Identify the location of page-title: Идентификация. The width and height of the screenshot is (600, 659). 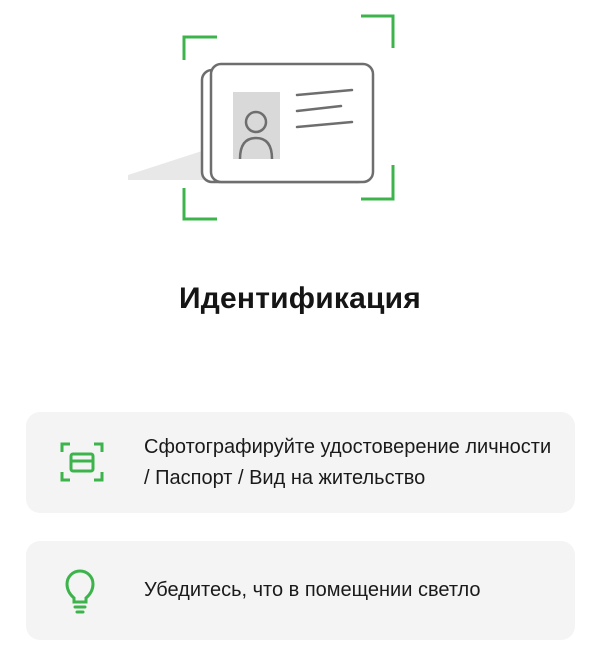
(300, 298).